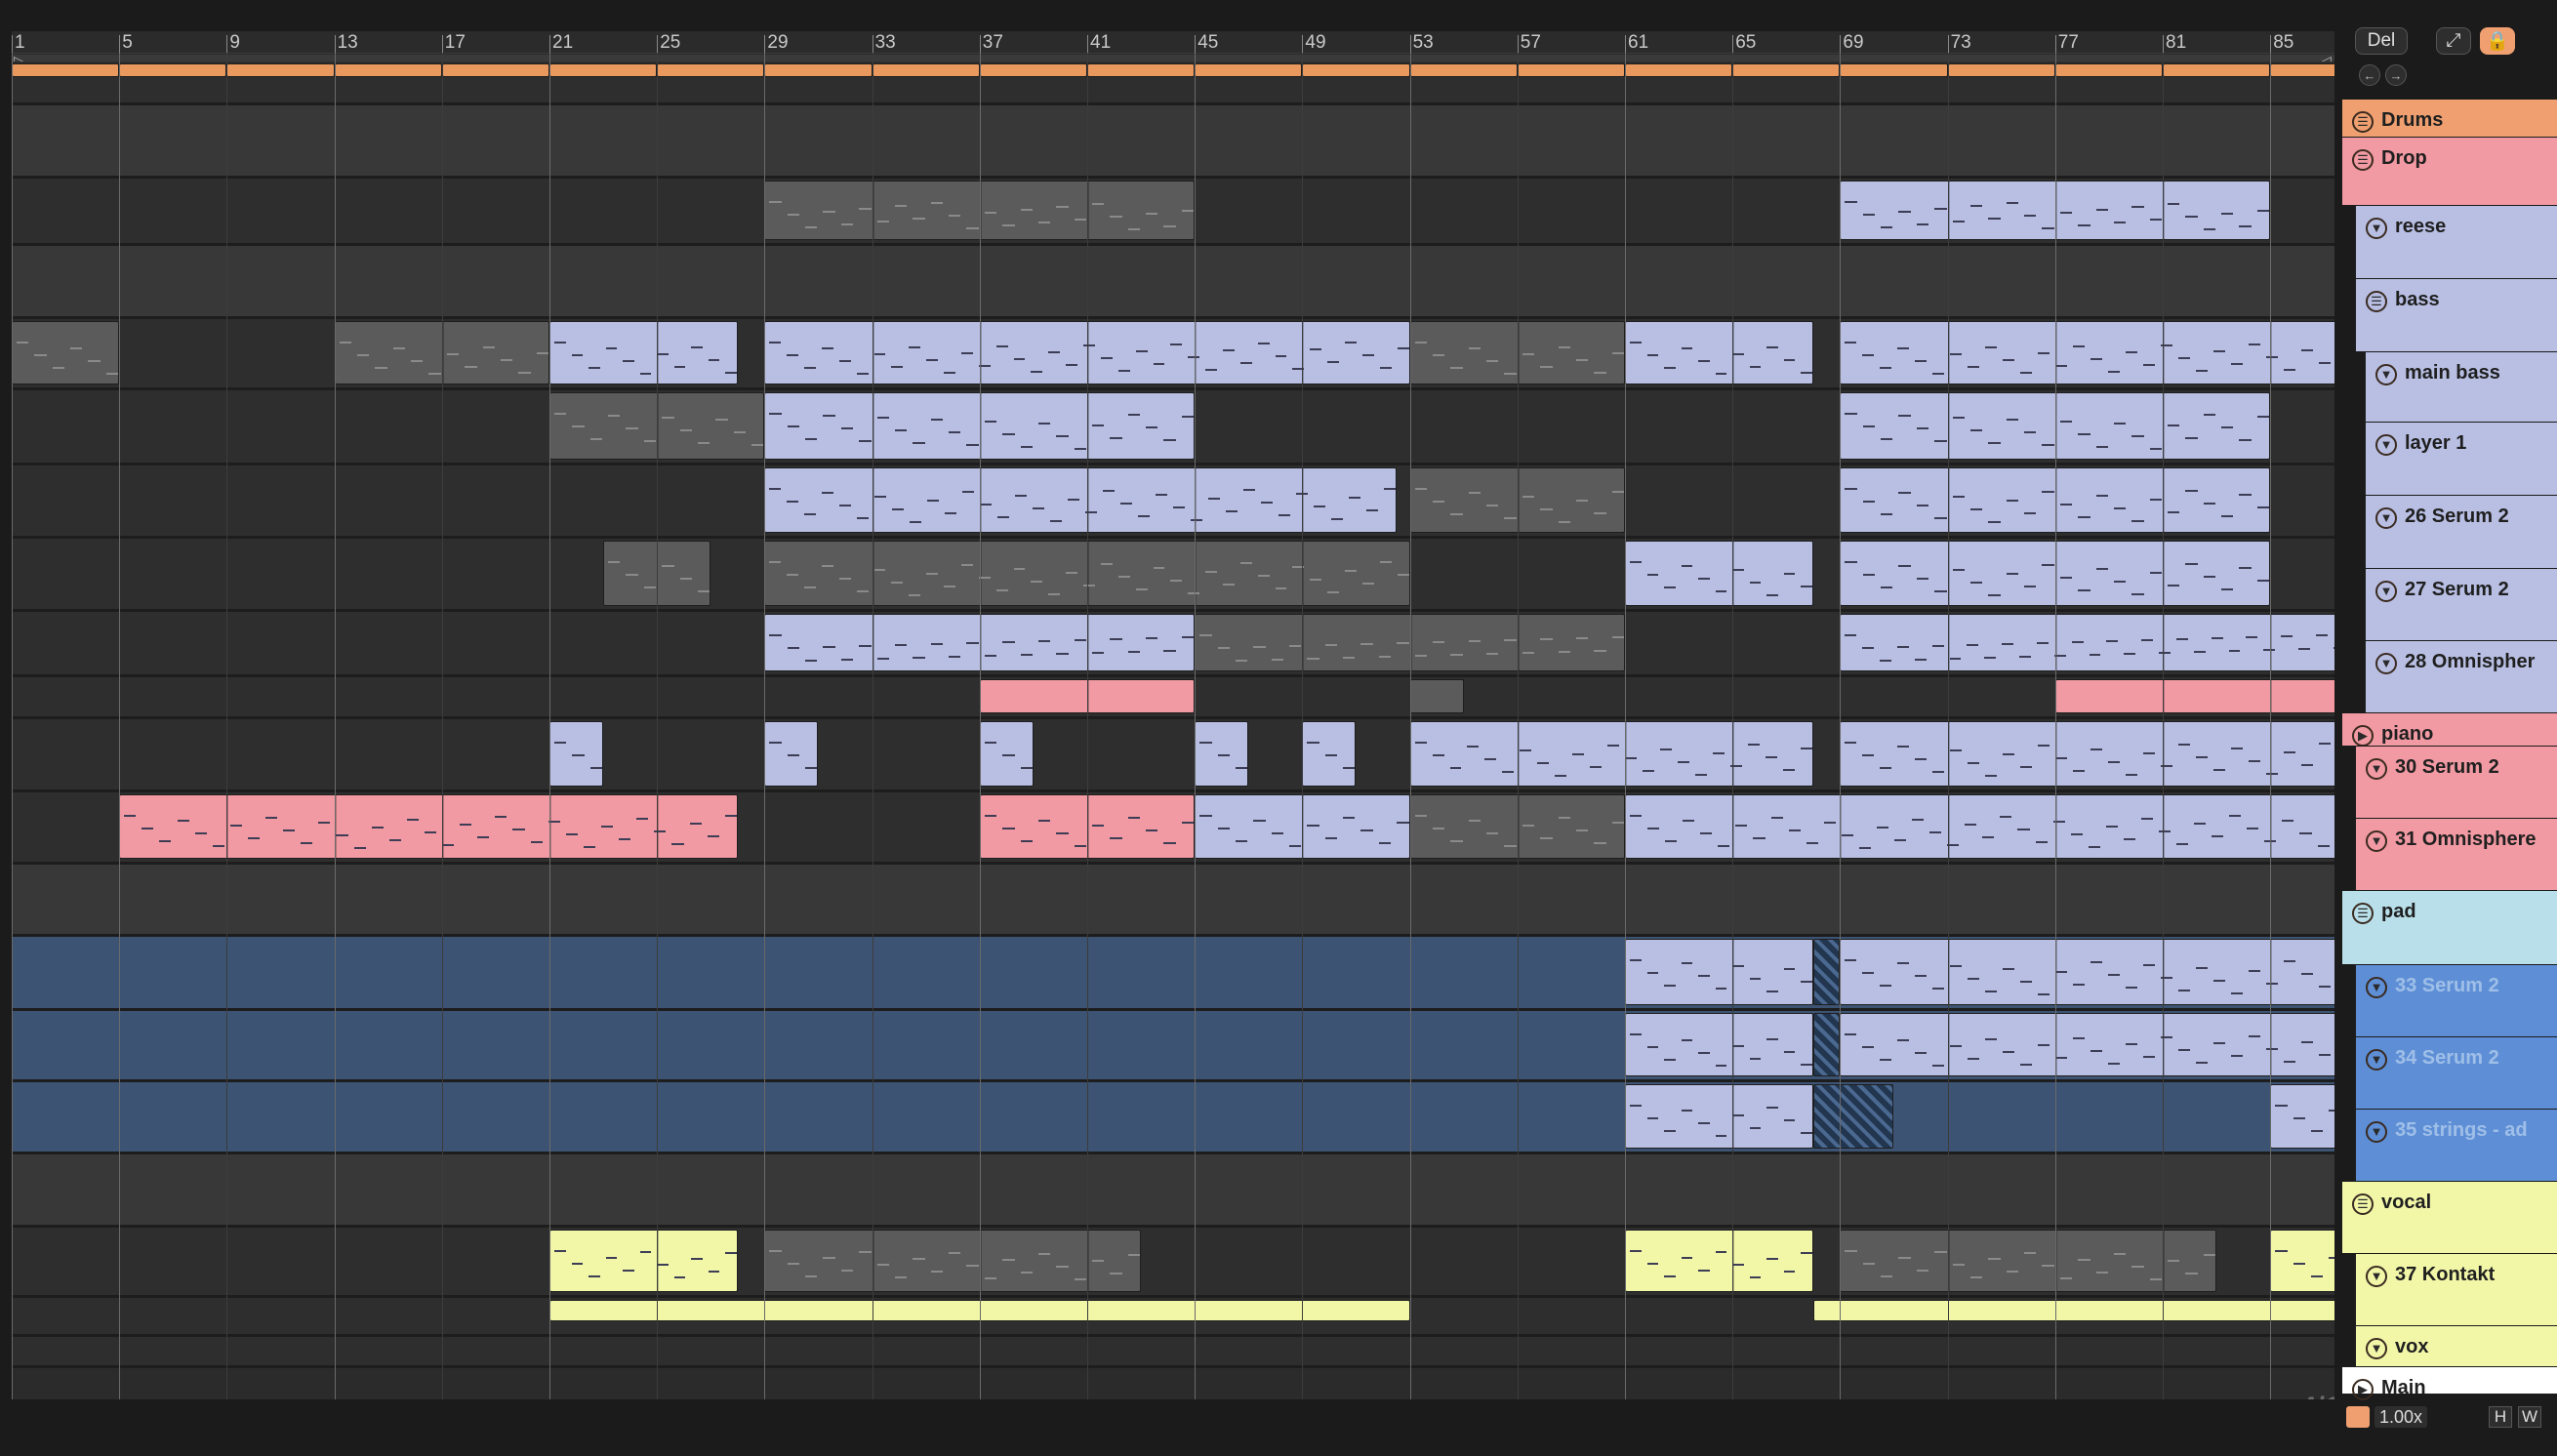 The image size is (2557, 1456). Describe the element at coordinates (2455, 241) in the screenshot. I see `track-header-reese: ▼ reese` at that location.